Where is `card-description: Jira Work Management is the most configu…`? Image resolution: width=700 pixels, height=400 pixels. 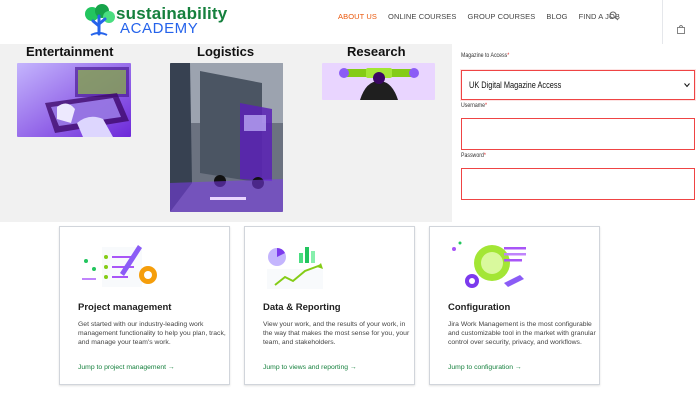
card-description: Jira Work Management is the most configu… is located at coordinates (522, 334).